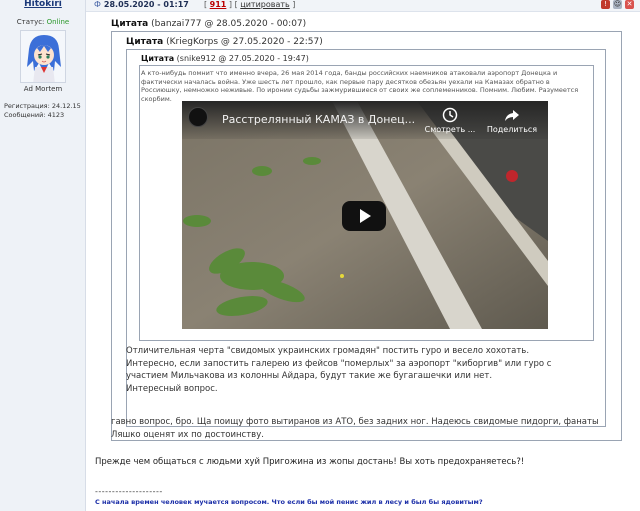 This screenshot has width=640, height=511. I want to click on quote-2-meta: (KriegKorps @ 27.05.2020 - 22:57), so click(244, 42).